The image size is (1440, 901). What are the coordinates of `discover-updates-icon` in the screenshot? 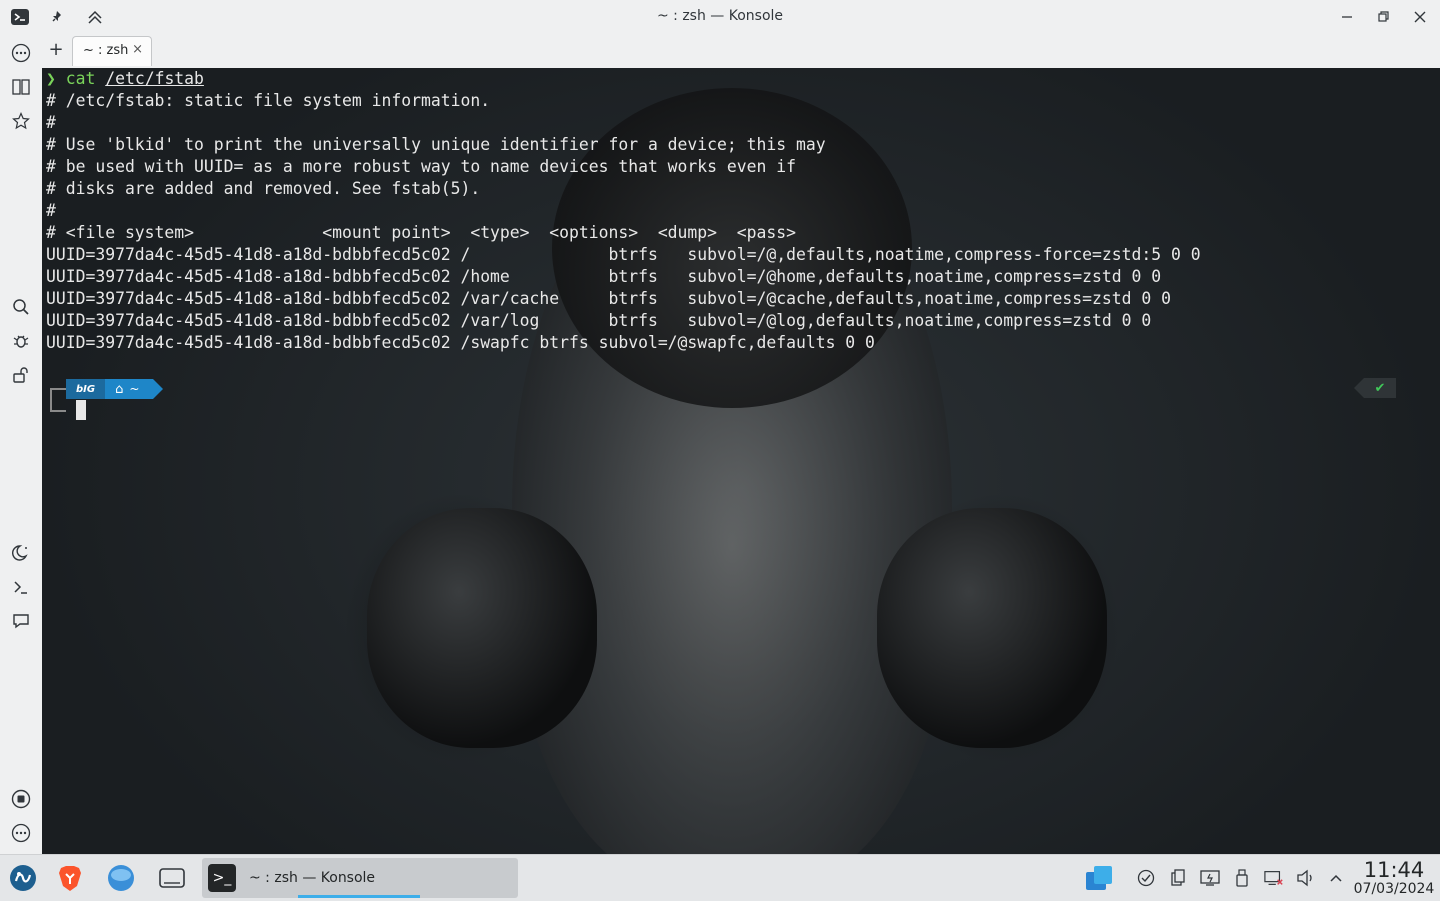 It's located at (1099, 878).